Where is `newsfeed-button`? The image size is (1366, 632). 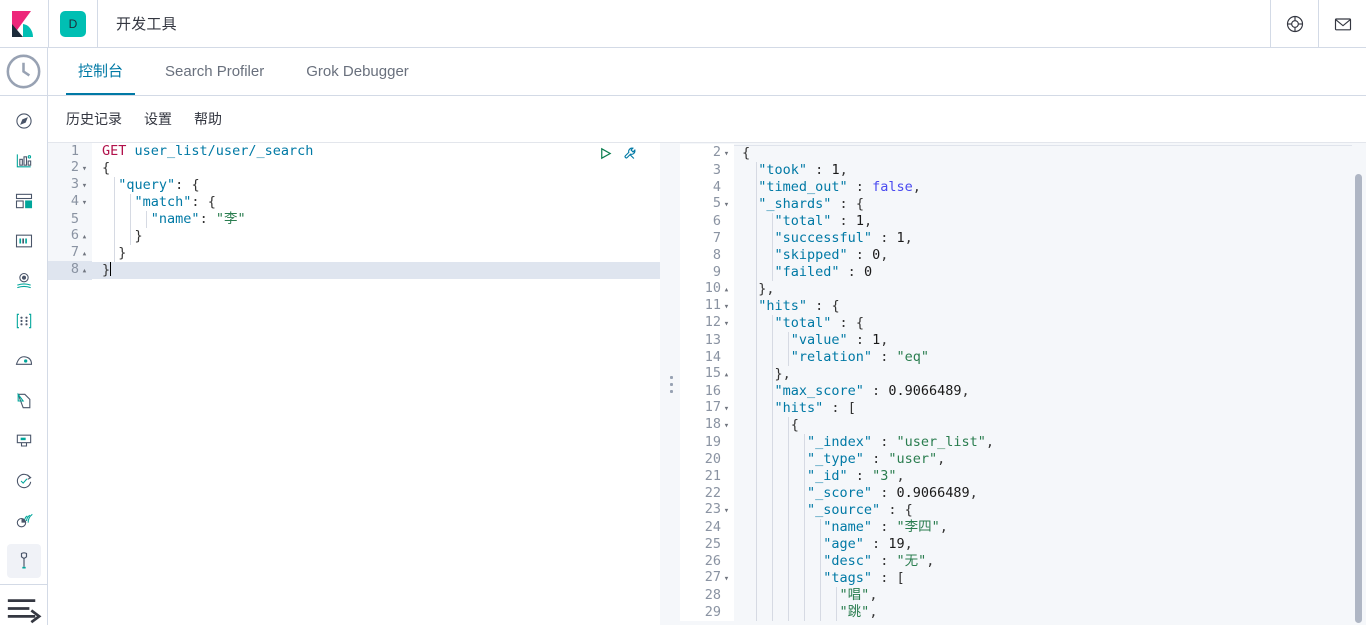
newsfeed-button is located at coordinates (1342, 23).